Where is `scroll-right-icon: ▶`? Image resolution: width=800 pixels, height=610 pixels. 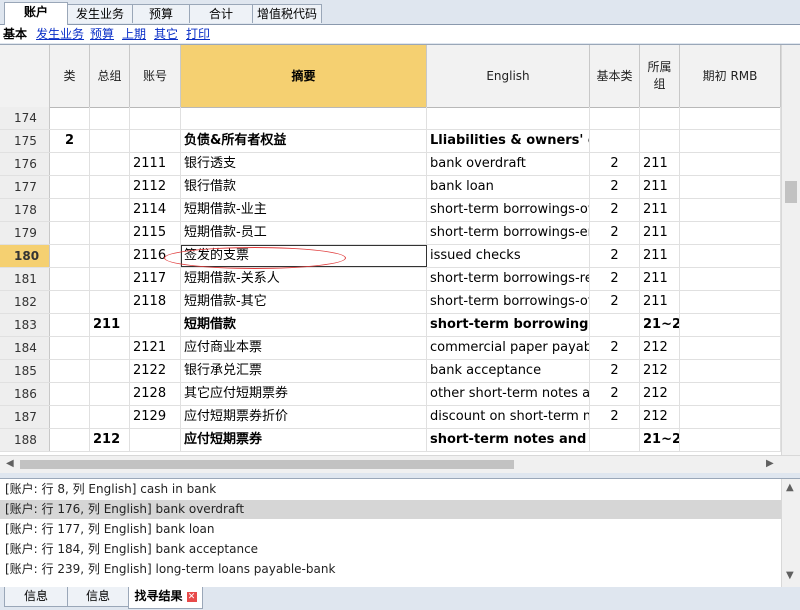 scroll-right-icon: ▶ is located at coordinates (770, 464).